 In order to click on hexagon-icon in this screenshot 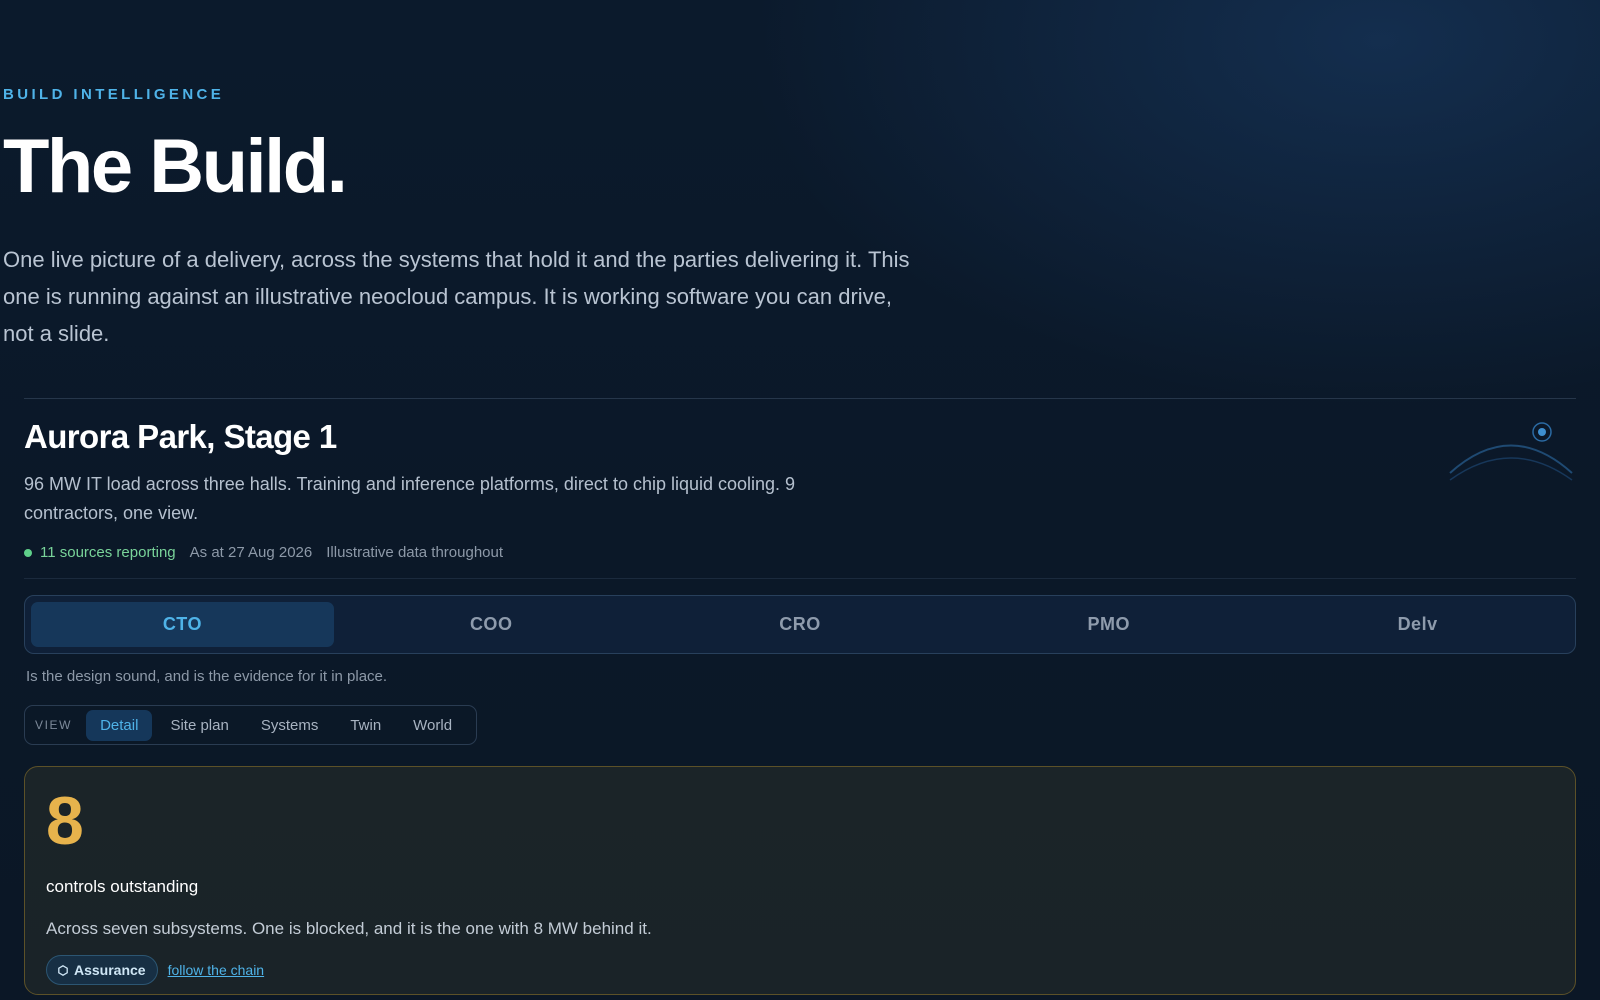, I will do `click(63, 970)`.